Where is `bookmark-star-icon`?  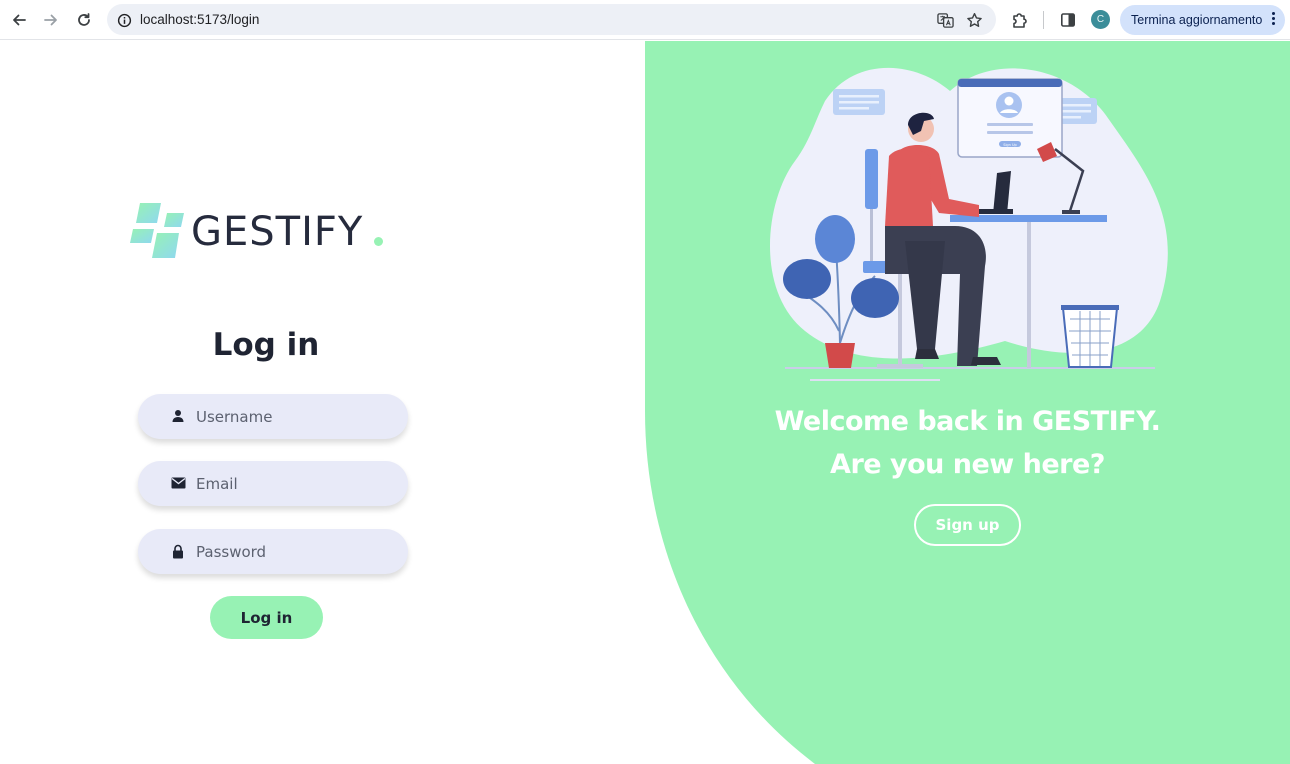 bookmark-star-icon is located at coordinates (974, 20).